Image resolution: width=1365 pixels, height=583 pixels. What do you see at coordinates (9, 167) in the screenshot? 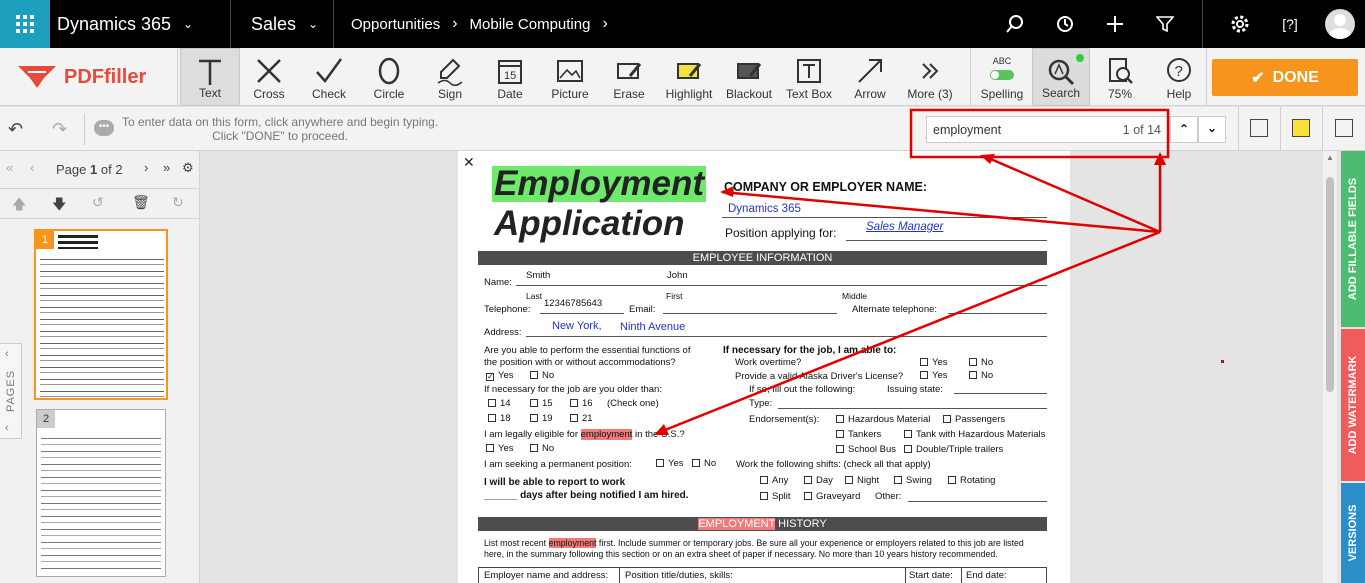
I see `first-page-button: «` at bounding box center [9, 167].